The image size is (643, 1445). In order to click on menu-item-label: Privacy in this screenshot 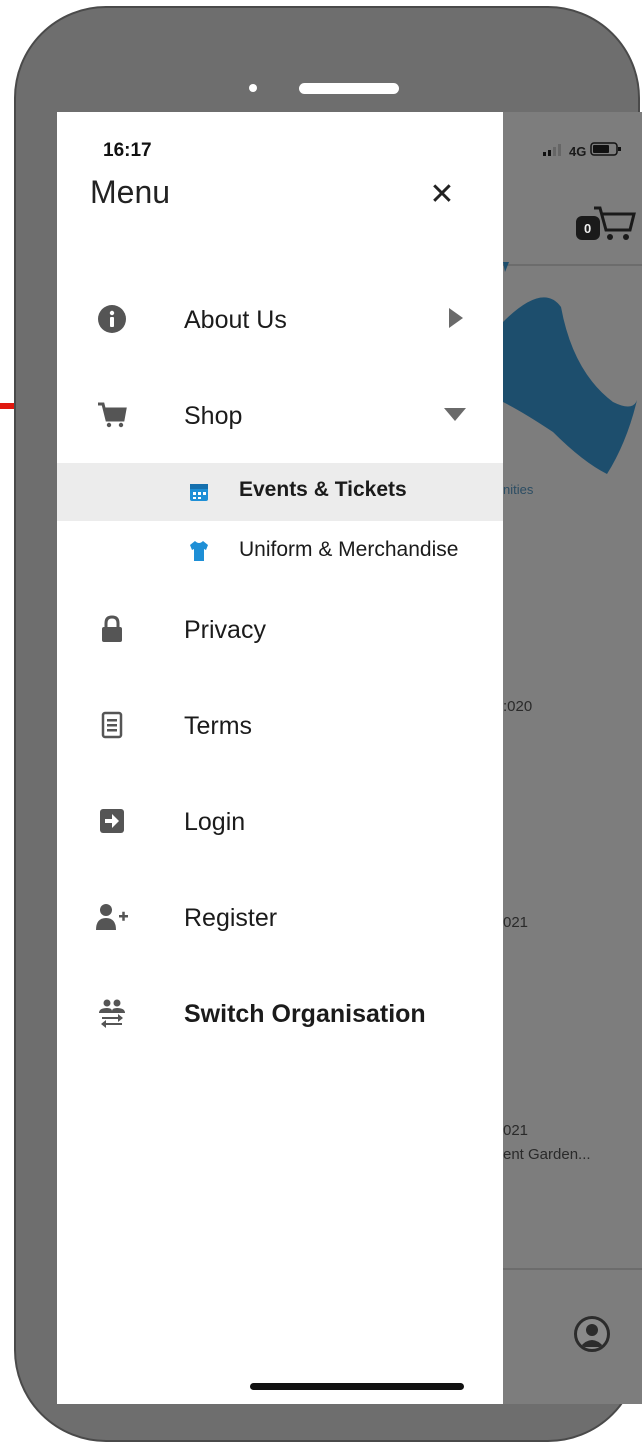, I will do `click(225, 630)`.